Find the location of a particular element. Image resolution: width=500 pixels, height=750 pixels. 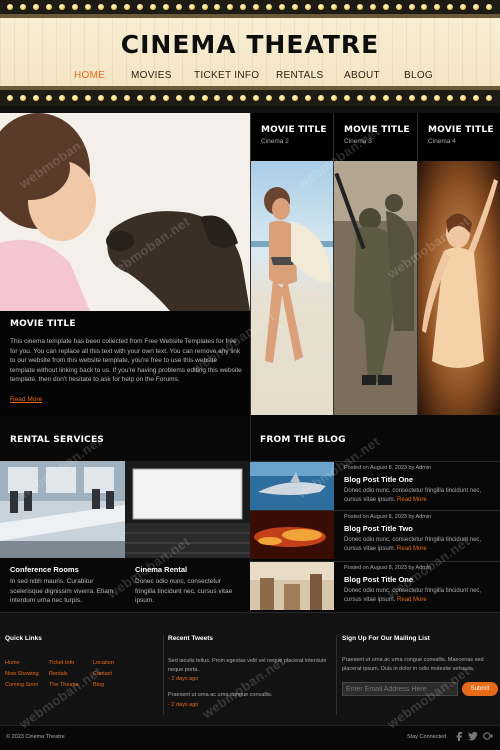

footer-link-blog: Blog is located at coordinates (103, 685).